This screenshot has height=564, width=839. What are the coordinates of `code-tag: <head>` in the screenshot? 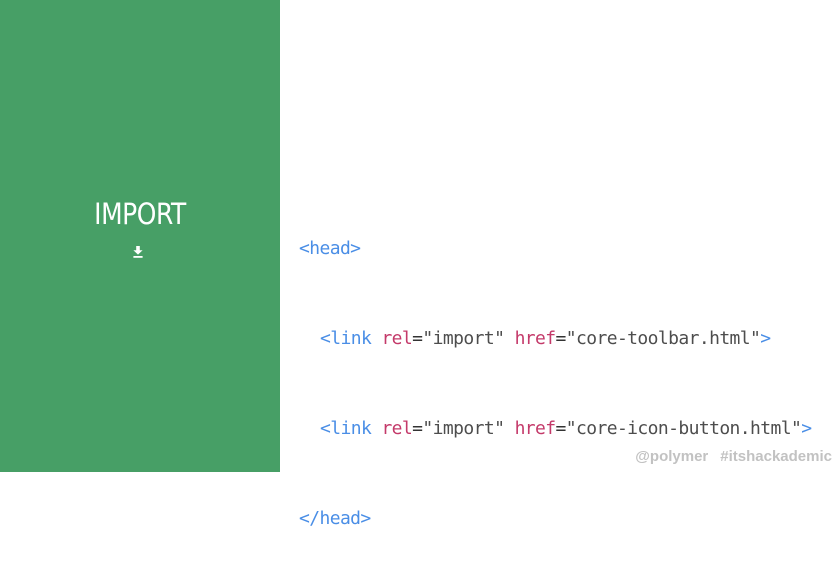 It's located at (330, 248).